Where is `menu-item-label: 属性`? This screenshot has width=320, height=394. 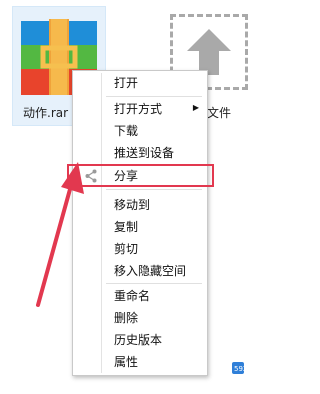
menu-item-label: 属性 is located at coordinates (126, 362).